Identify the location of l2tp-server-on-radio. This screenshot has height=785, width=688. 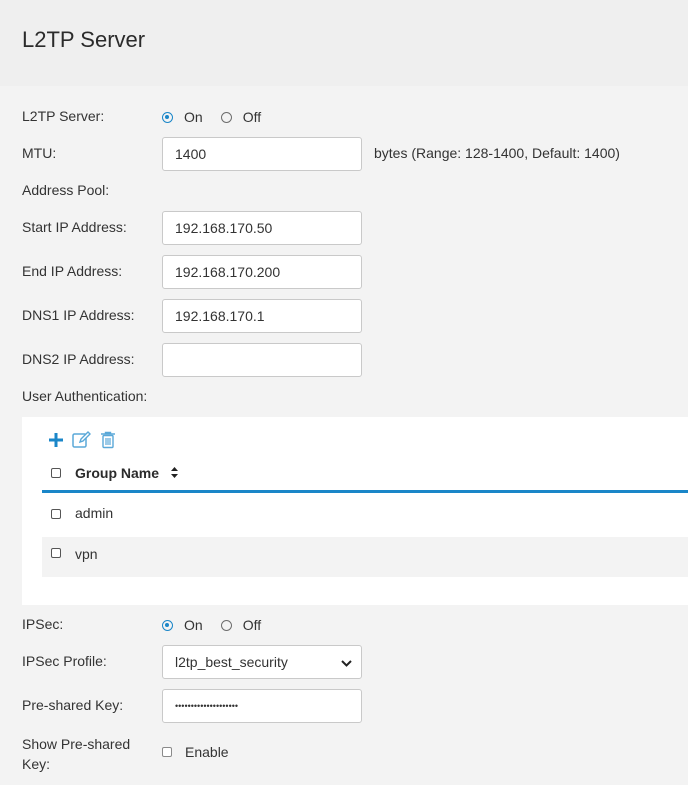
(167, 117).